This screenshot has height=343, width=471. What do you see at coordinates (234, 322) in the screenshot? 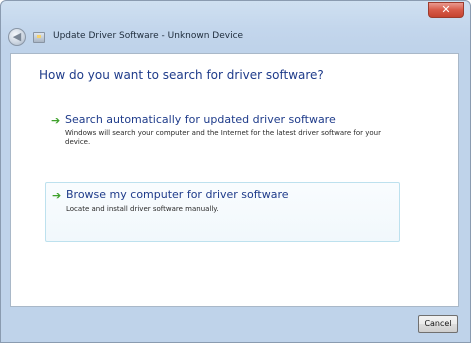
I see `button-bar: Cancel` at bounding box center [234, 322].